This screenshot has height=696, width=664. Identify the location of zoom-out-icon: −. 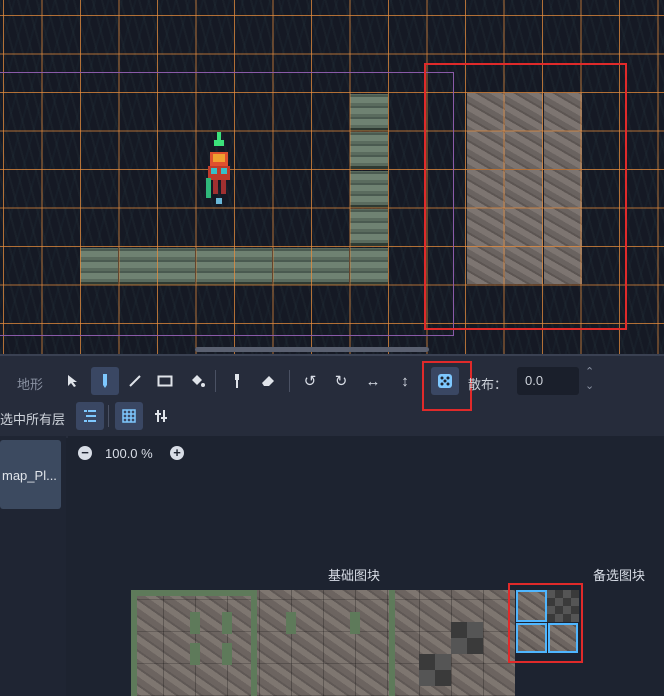
(85, 452).